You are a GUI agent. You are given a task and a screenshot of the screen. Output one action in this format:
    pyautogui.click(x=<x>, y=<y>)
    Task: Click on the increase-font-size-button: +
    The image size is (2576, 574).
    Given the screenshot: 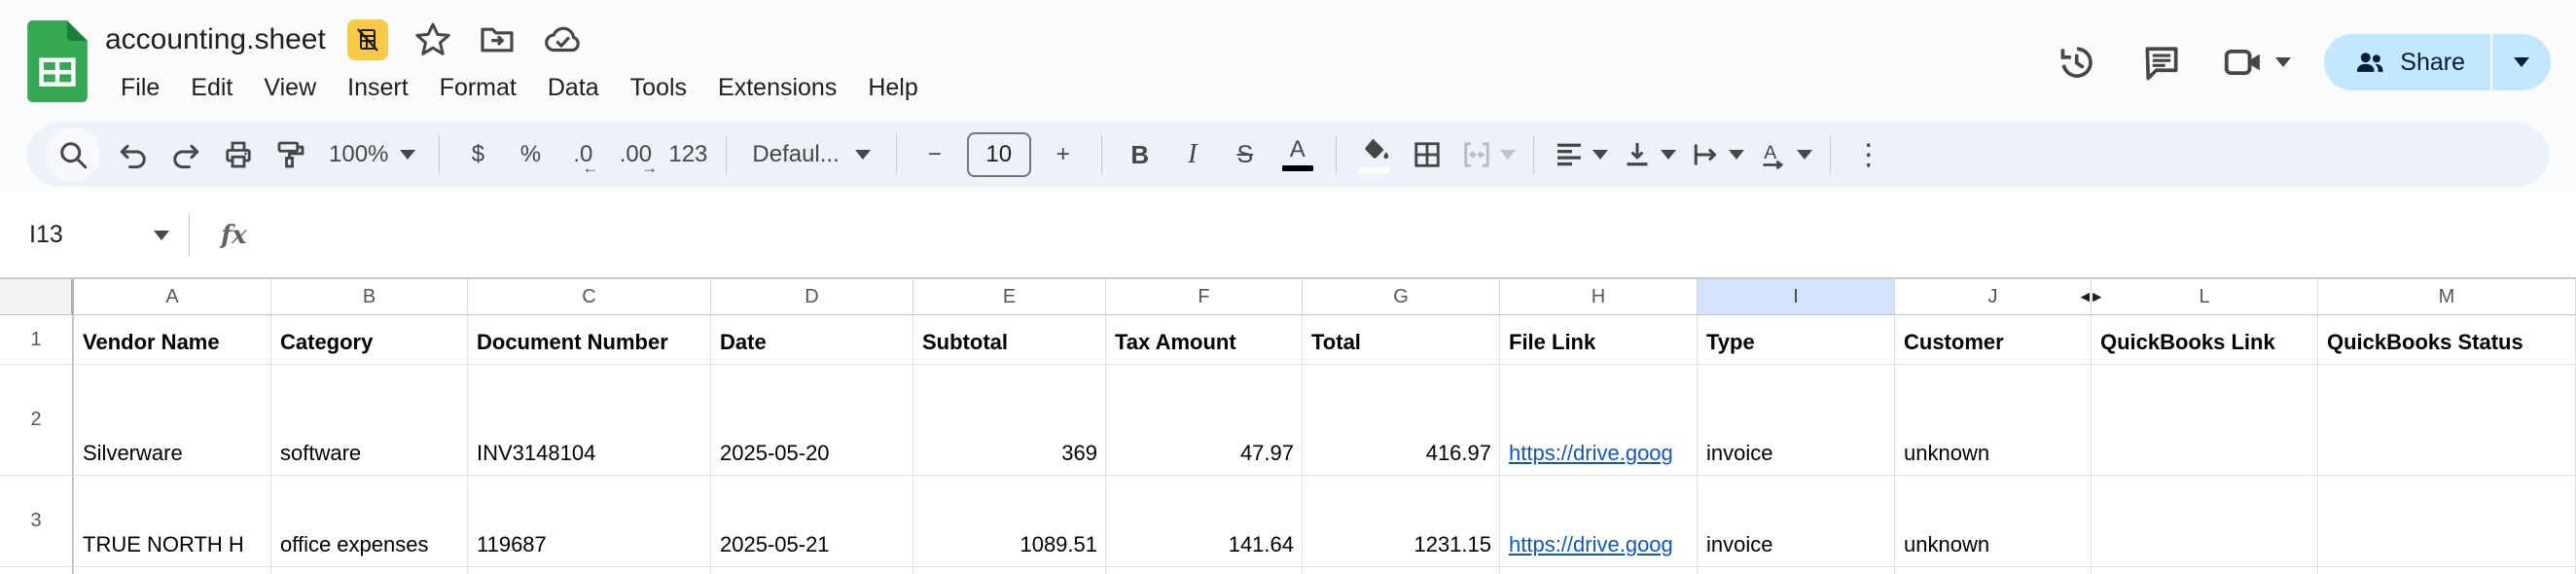 What is the action you would take?
    pyautogui.click(x=1063, y=154)
    